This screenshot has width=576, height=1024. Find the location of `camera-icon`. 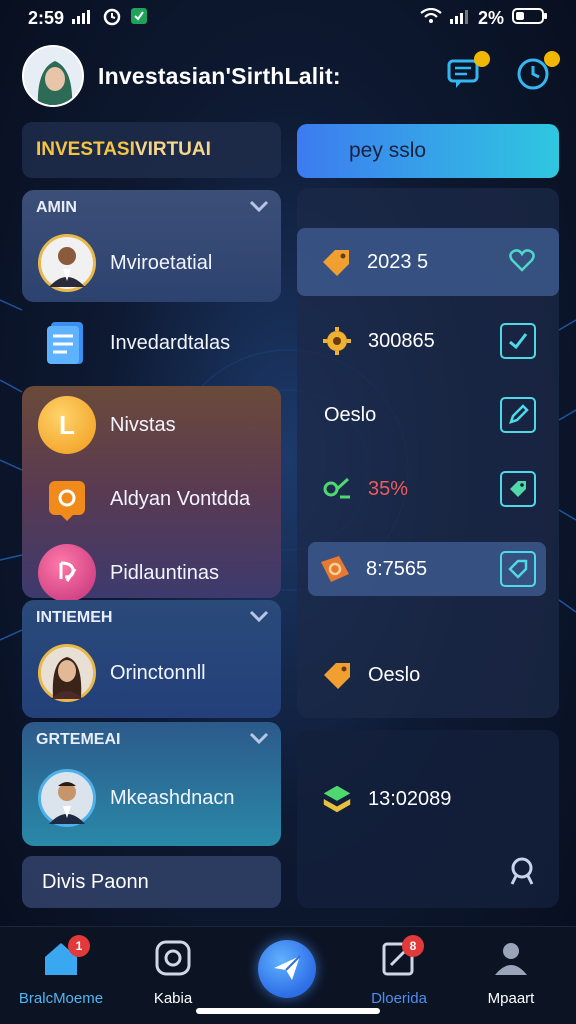

camera-icon is located at coordinates (173, 960).